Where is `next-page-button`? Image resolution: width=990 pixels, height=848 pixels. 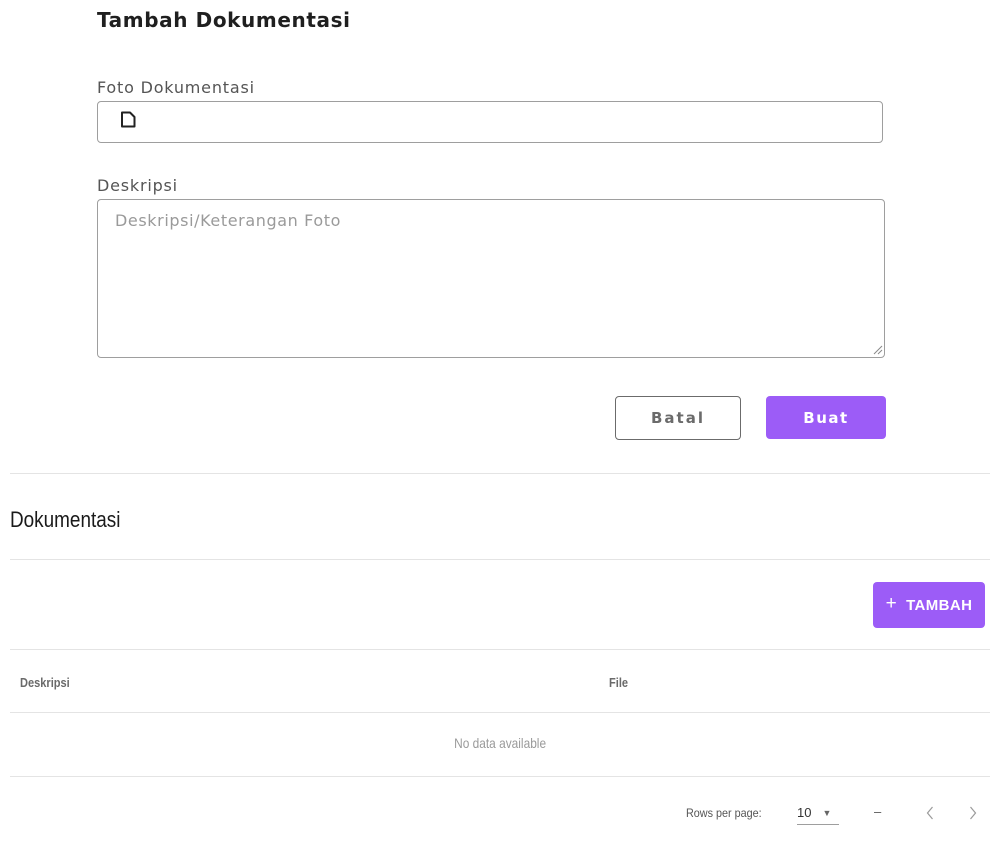
next-page-button is located at coordinates (973, 813).